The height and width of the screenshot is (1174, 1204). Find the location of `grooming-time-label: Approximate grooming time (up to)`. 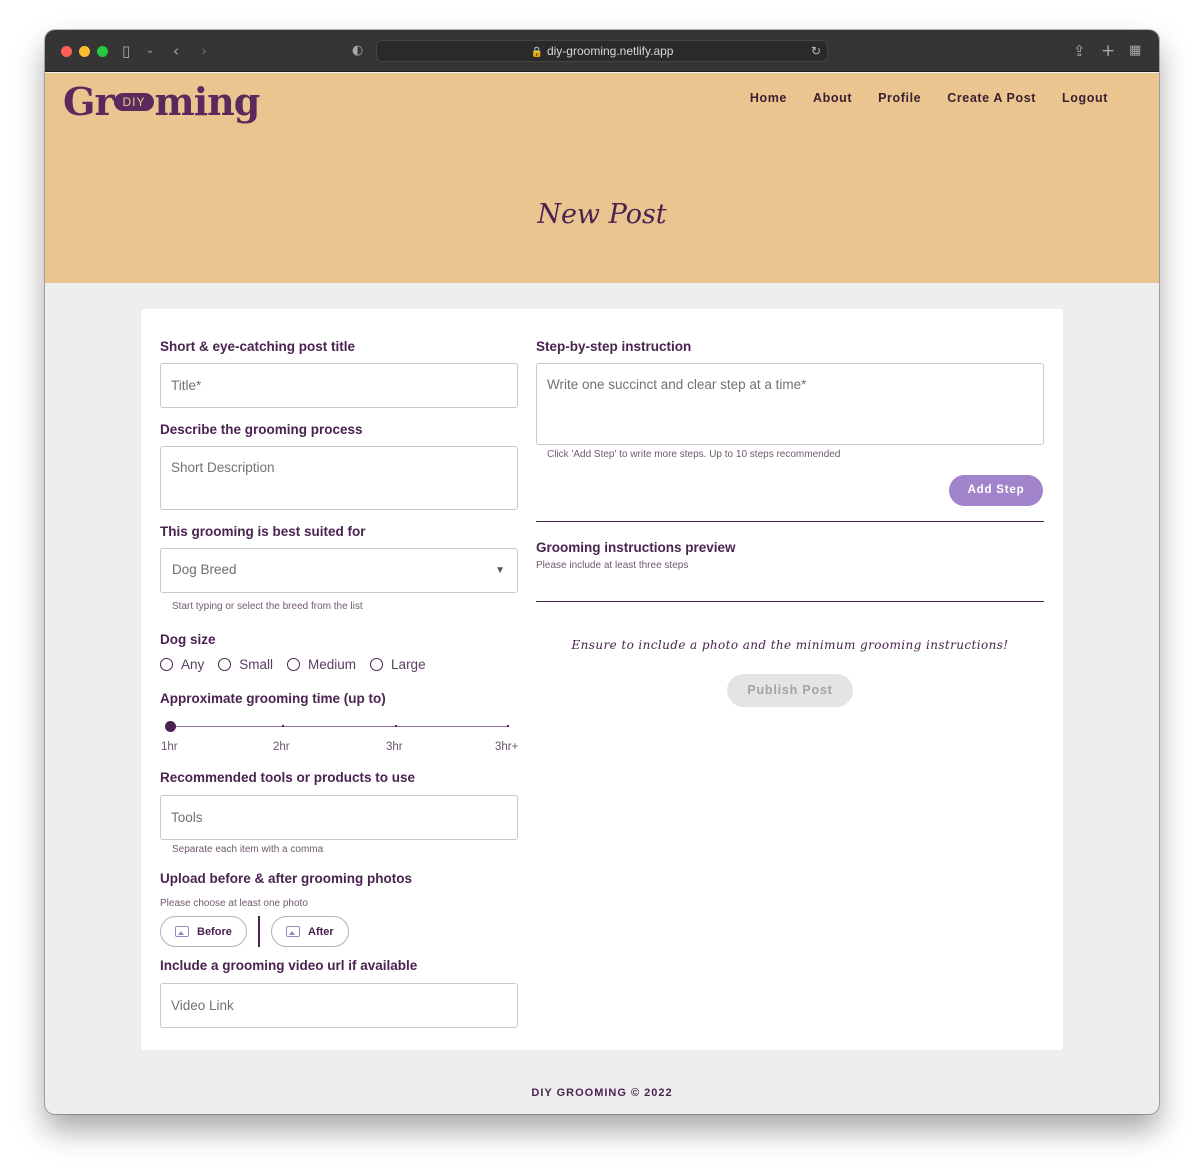

grooming-time-label: Approximate grooming time (up to) is located at coordinates (273, 698).